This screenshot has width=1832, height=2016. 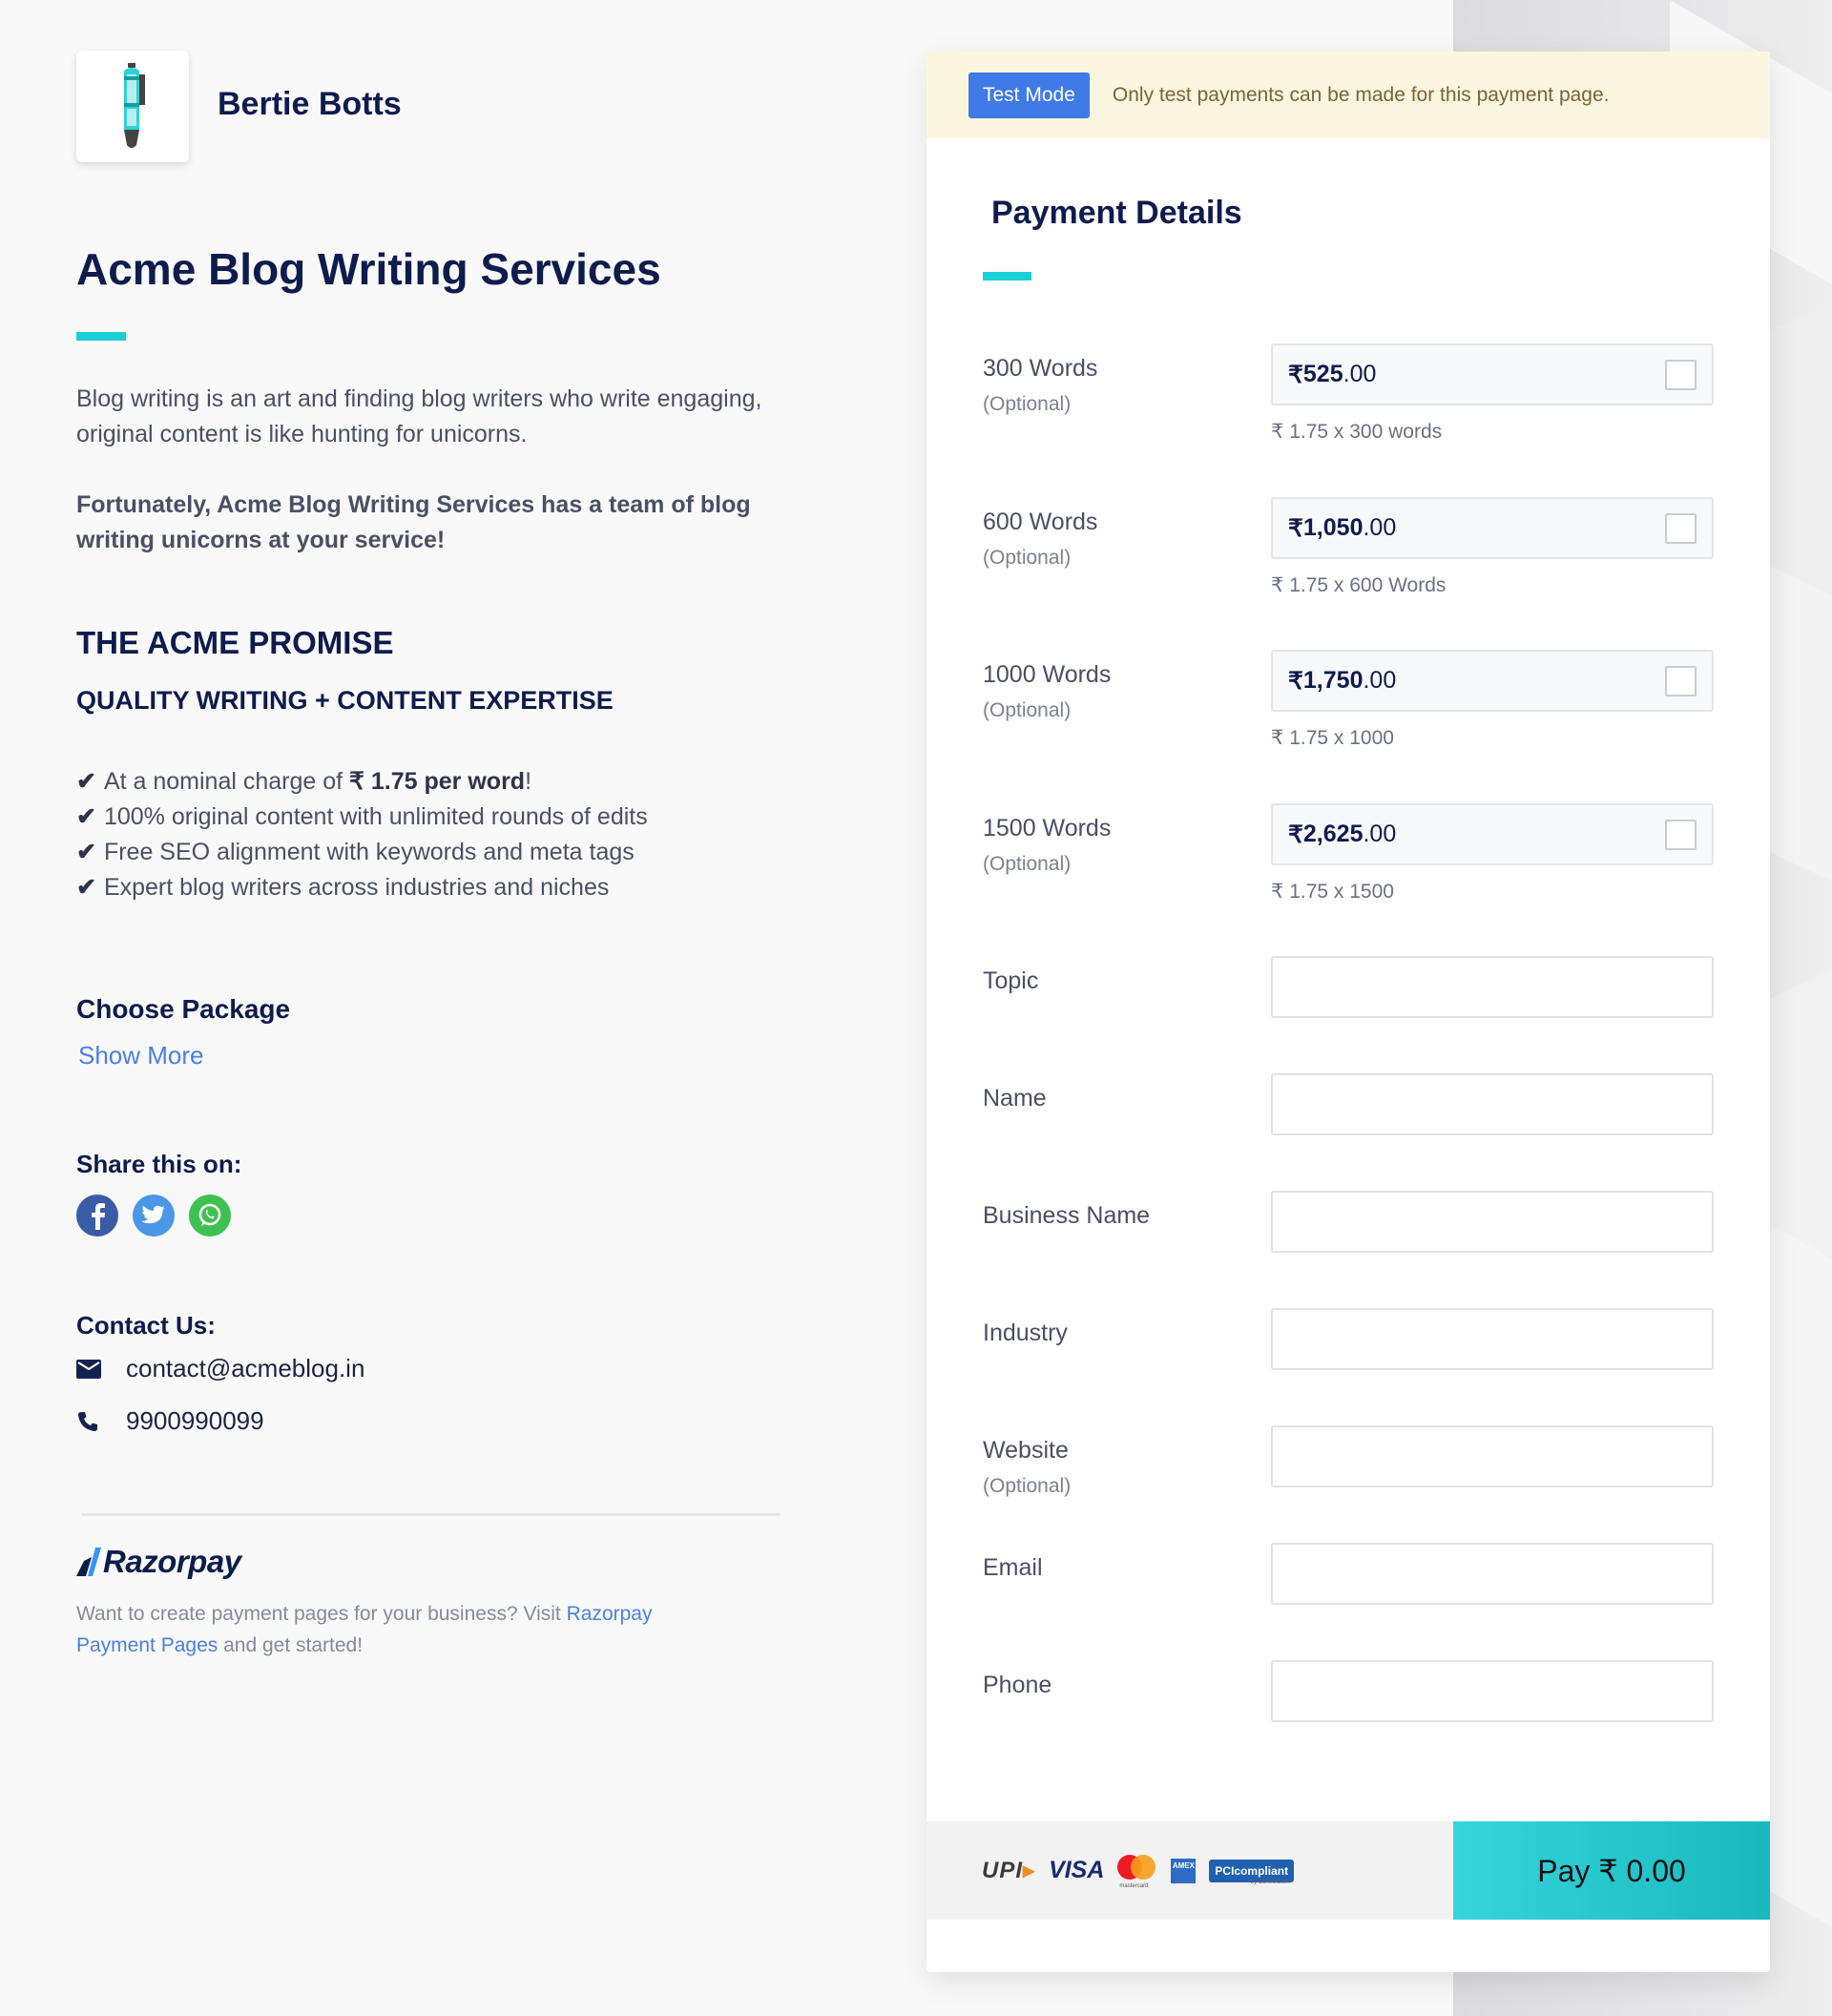 What do you see at coordinates (1040, 522) in the screenshot?
I see `field-label: 600 Words` at bounding box center [1040, 522].